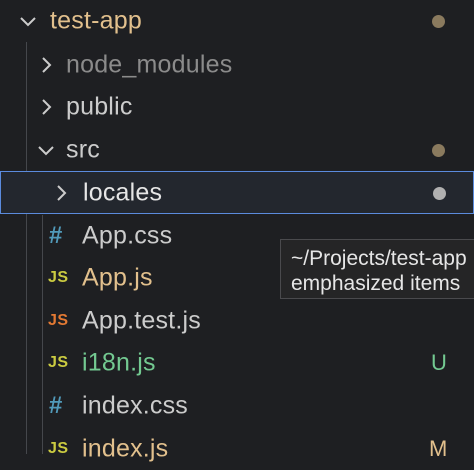  Describe the element at coordinates (237, 406) in the screenshot. I see `tree-item-index-css: # index.css` at that location.